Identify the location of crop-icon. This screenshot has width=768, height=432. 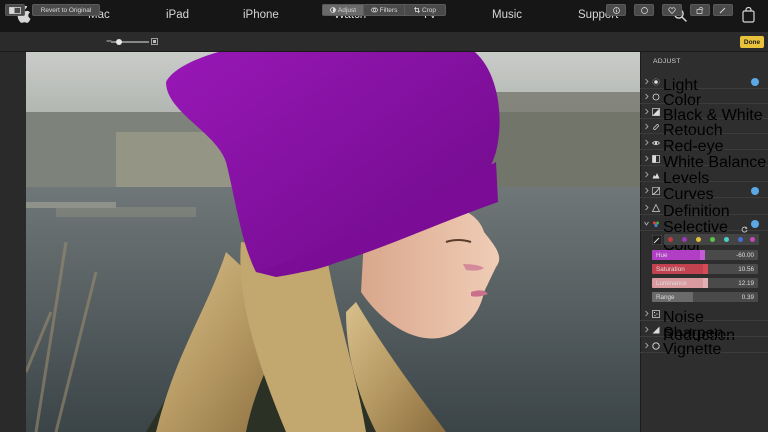
(416, 10).